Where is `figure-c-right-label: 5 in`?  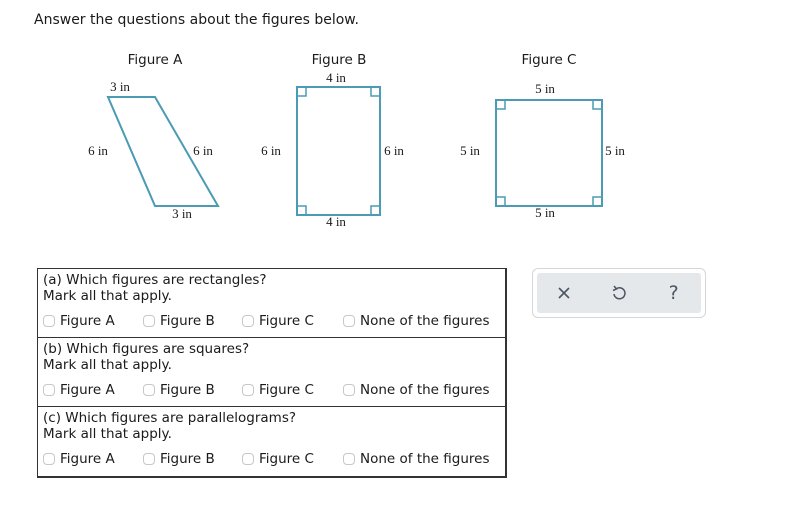
figure-c-right-label: 5 in is located at coordinates (615, 150).